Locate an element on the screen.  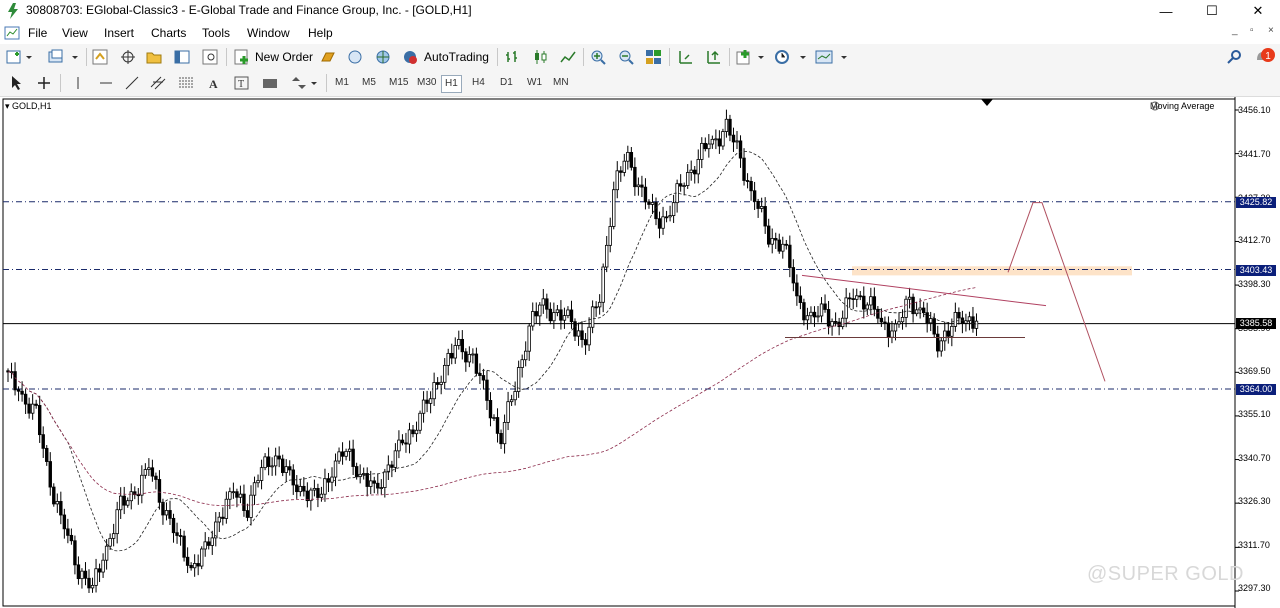
autotrading-button: AutoTrading is located at coordinates (445, 57).